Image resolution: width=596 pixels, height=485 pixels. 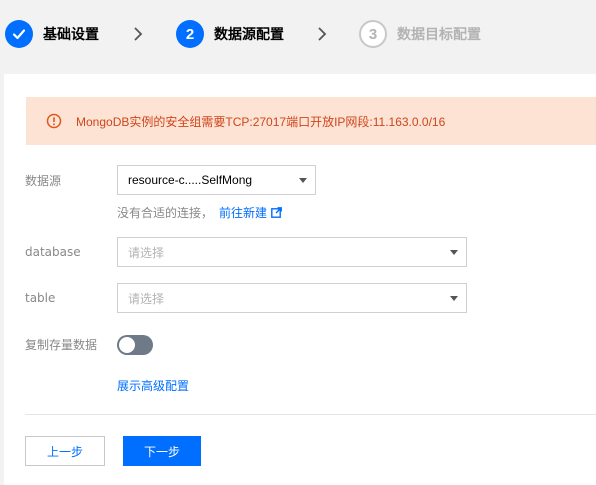 What do you see at coordinates (54, 121) in the screenshot?
I see `warning-icon` at bounding box center [54, 121].